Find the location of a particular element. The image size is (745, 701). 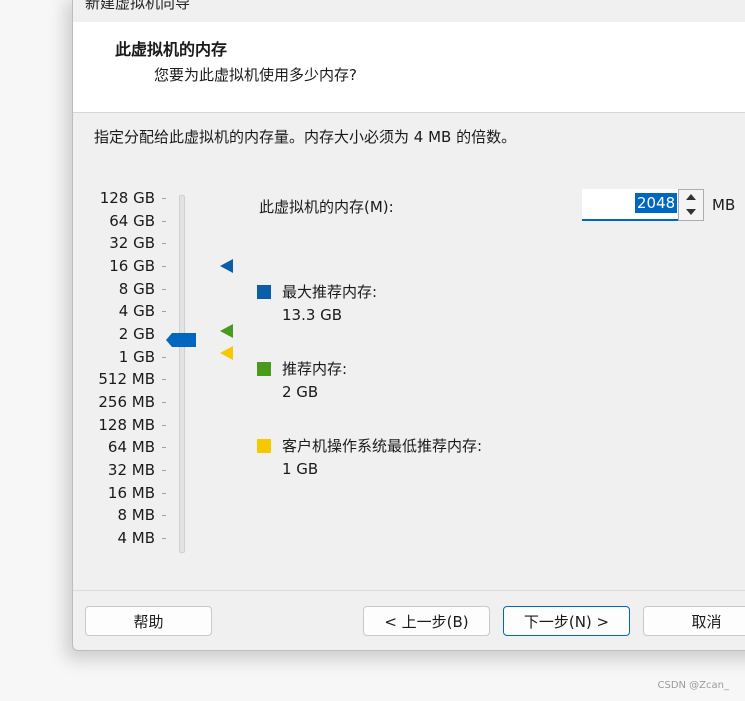

page-title: 此虚拟机的内存 is located at coordinates (171, 49).